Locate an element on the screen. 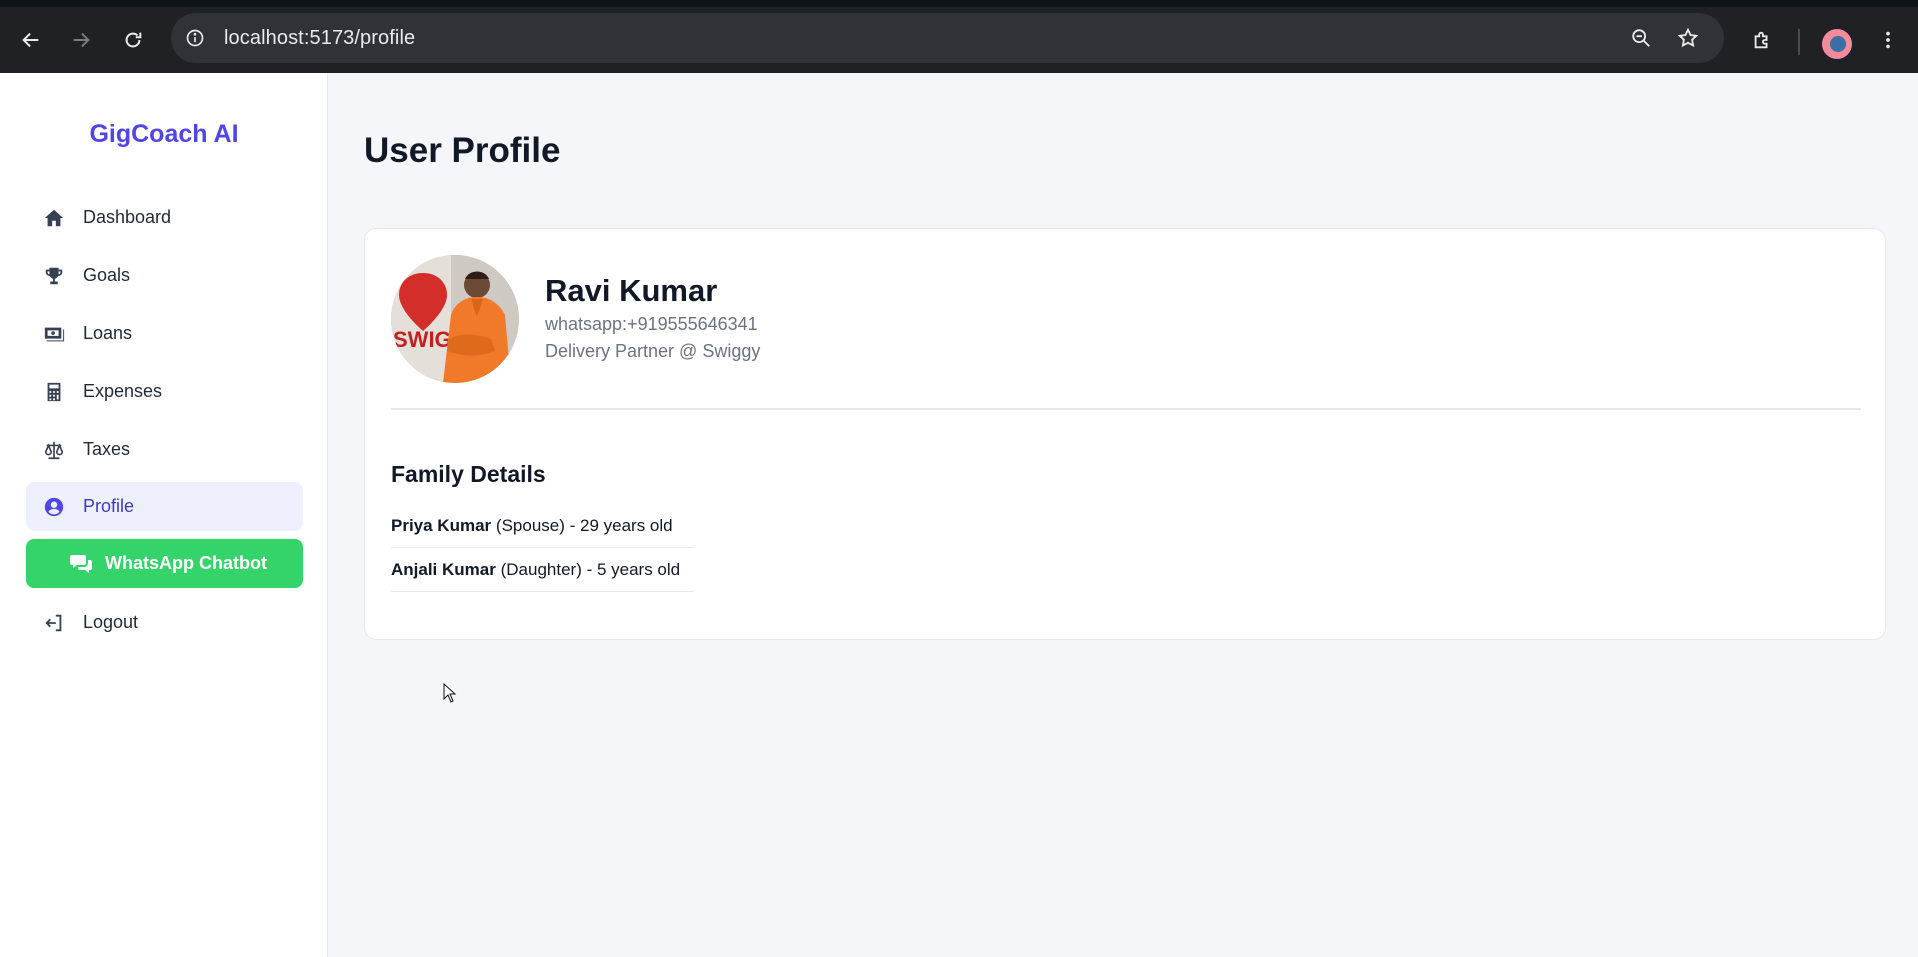 The image size is (1918, 957). sidebar-item-taxes: Taxes is located at coordinates (164, 449).